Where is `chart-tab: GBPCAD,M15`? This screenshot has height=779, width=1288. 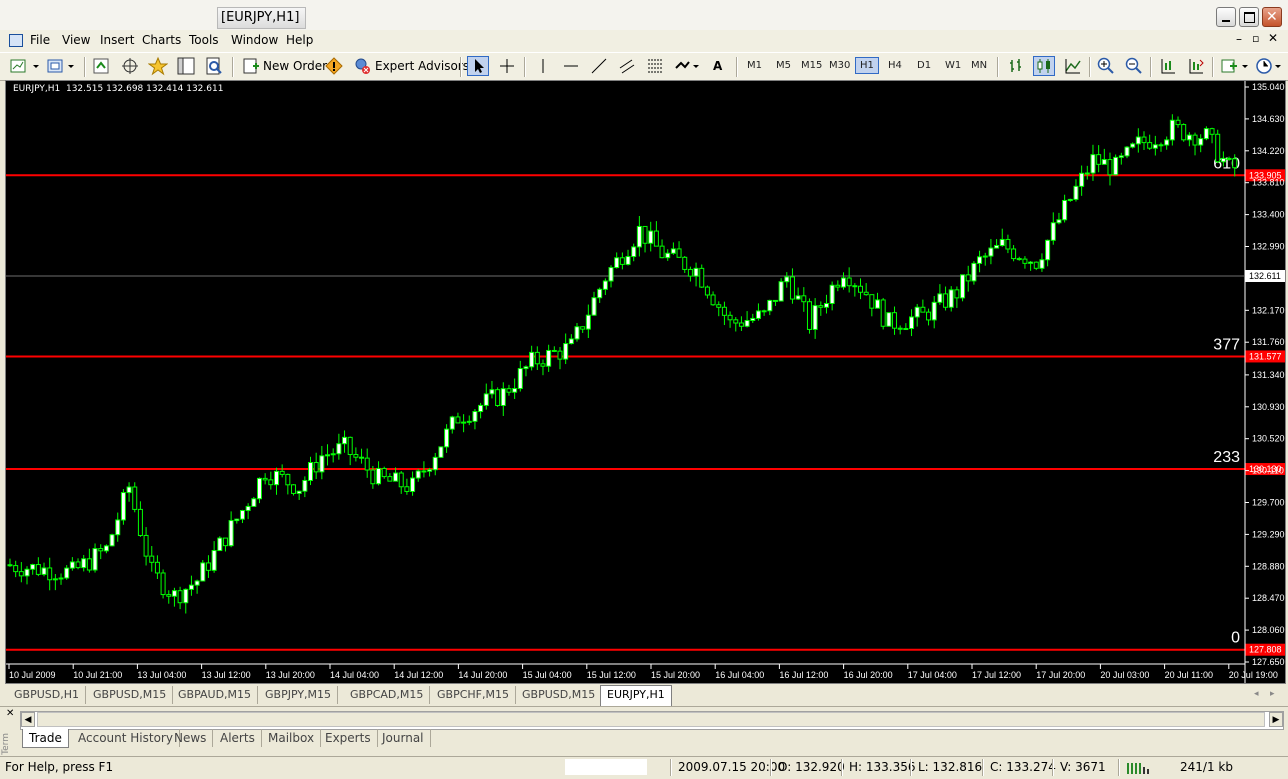 chart-tab: GBPCAD,M15 is located at coordinates (387, 695).